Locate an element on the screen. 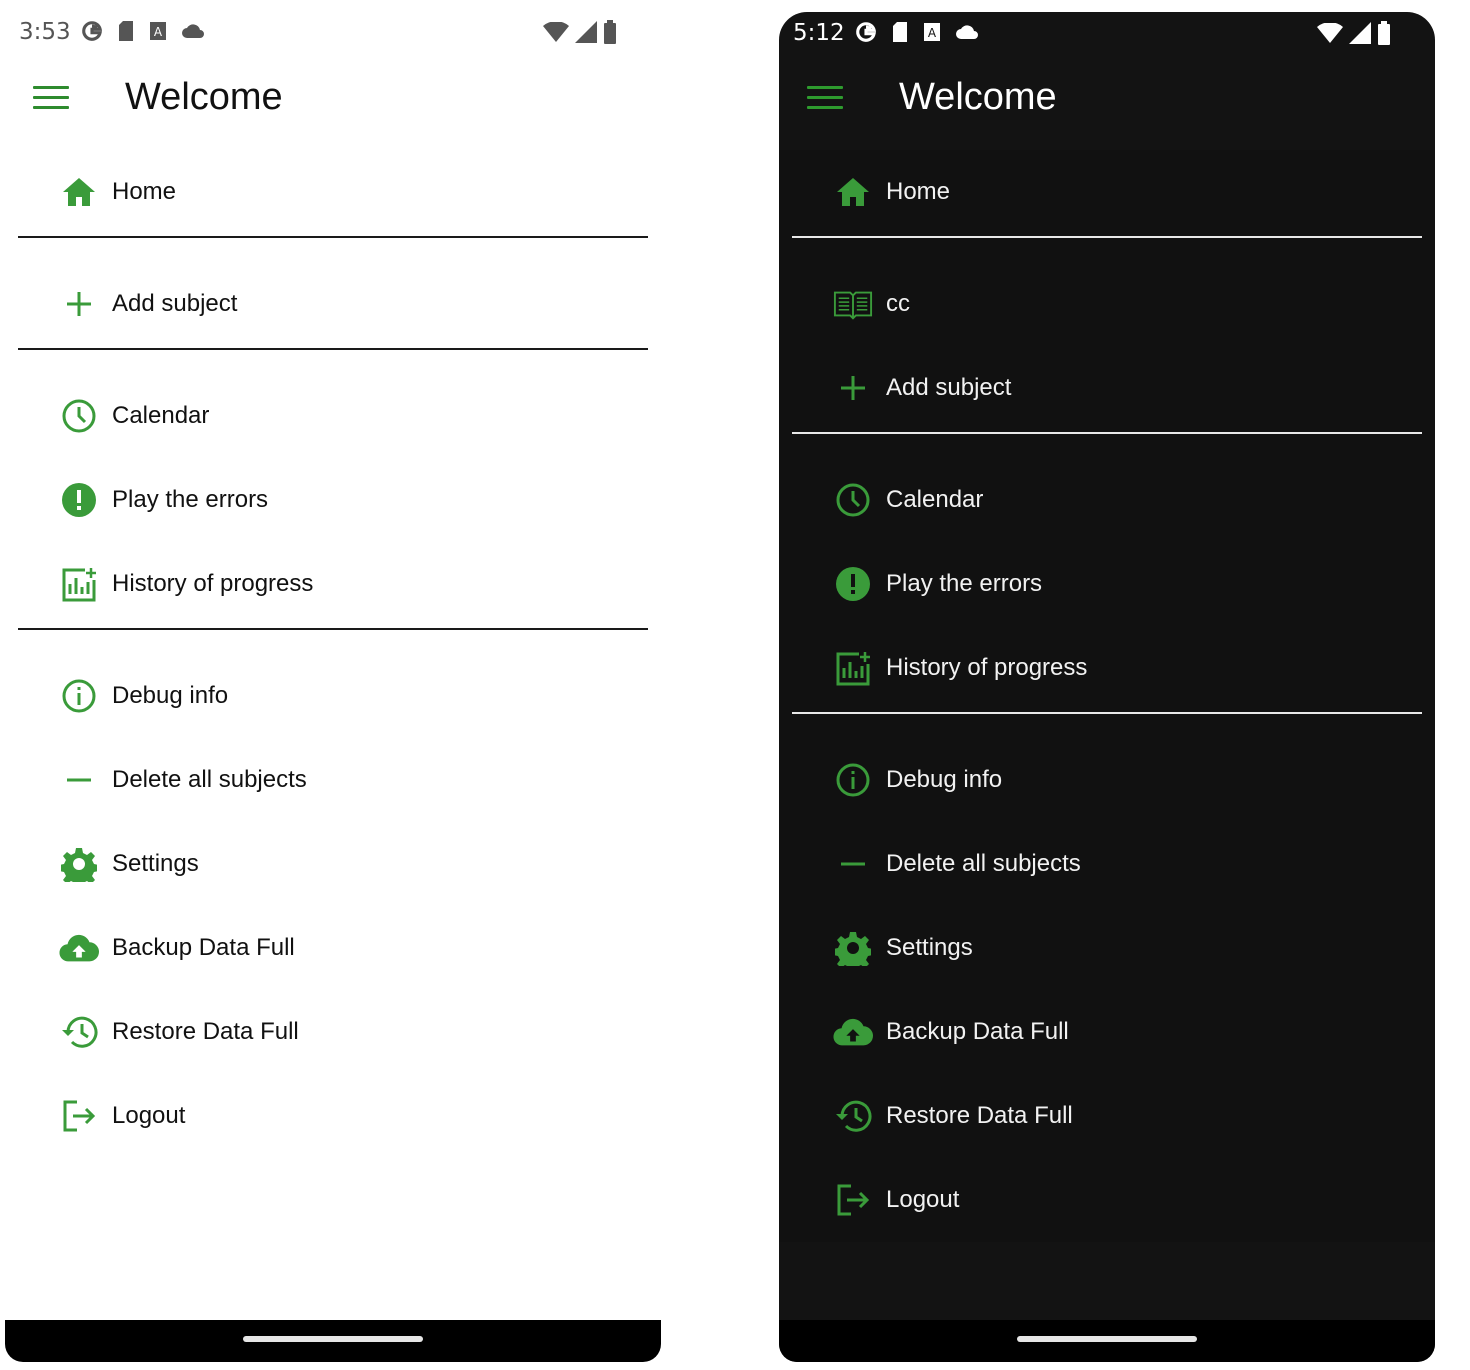 The image size is (1470, 1370). status-bar: 3:53 A is located at coordinates (333, 32).